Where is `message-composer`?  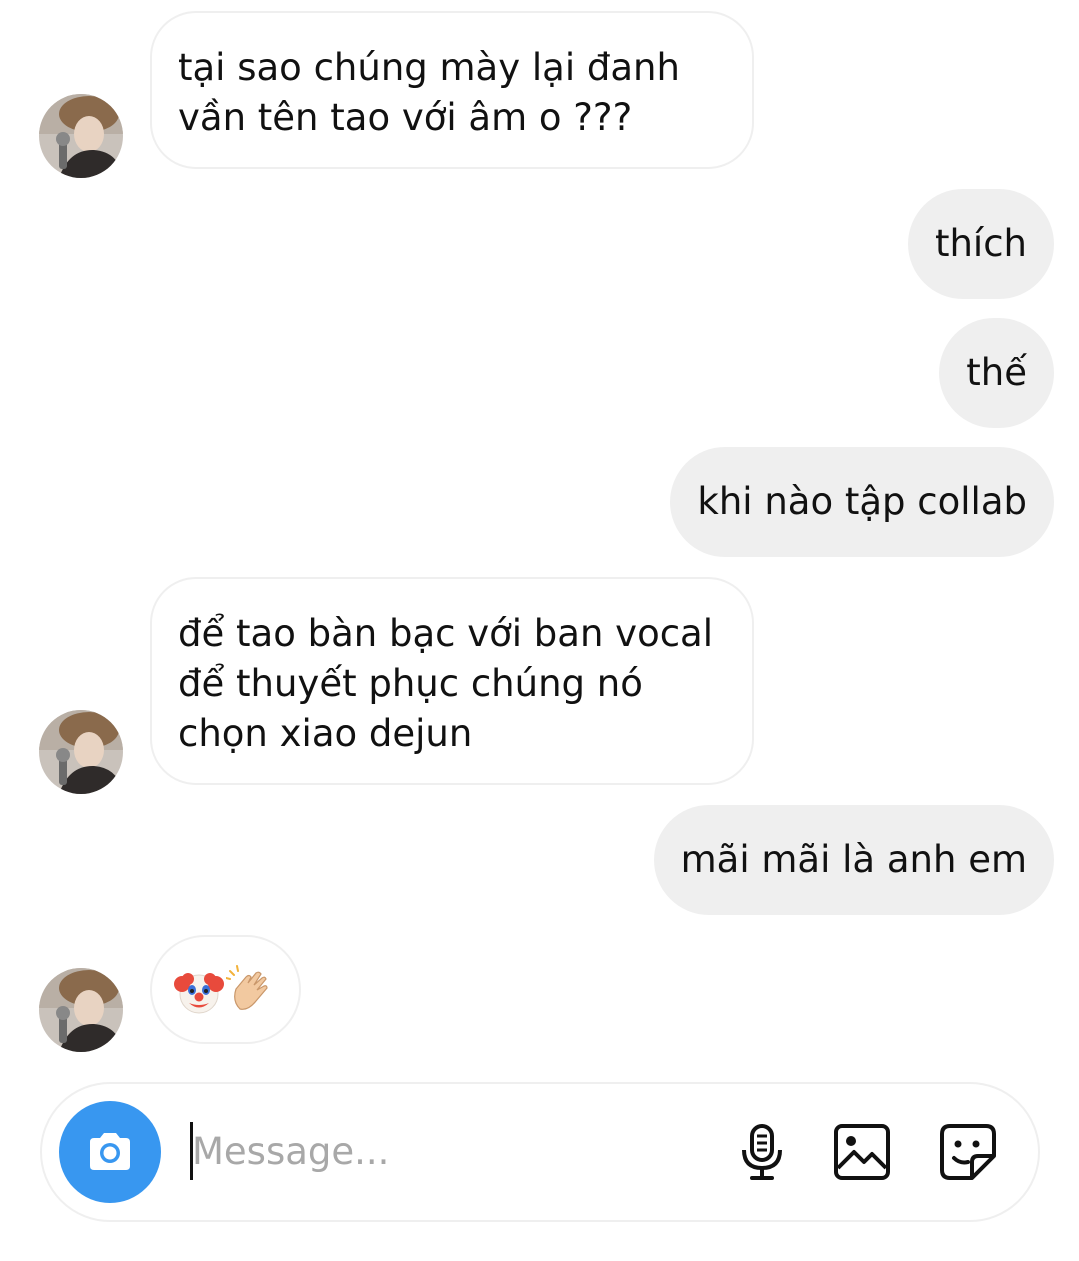 message-composer is located at coordinates (540, 1152).